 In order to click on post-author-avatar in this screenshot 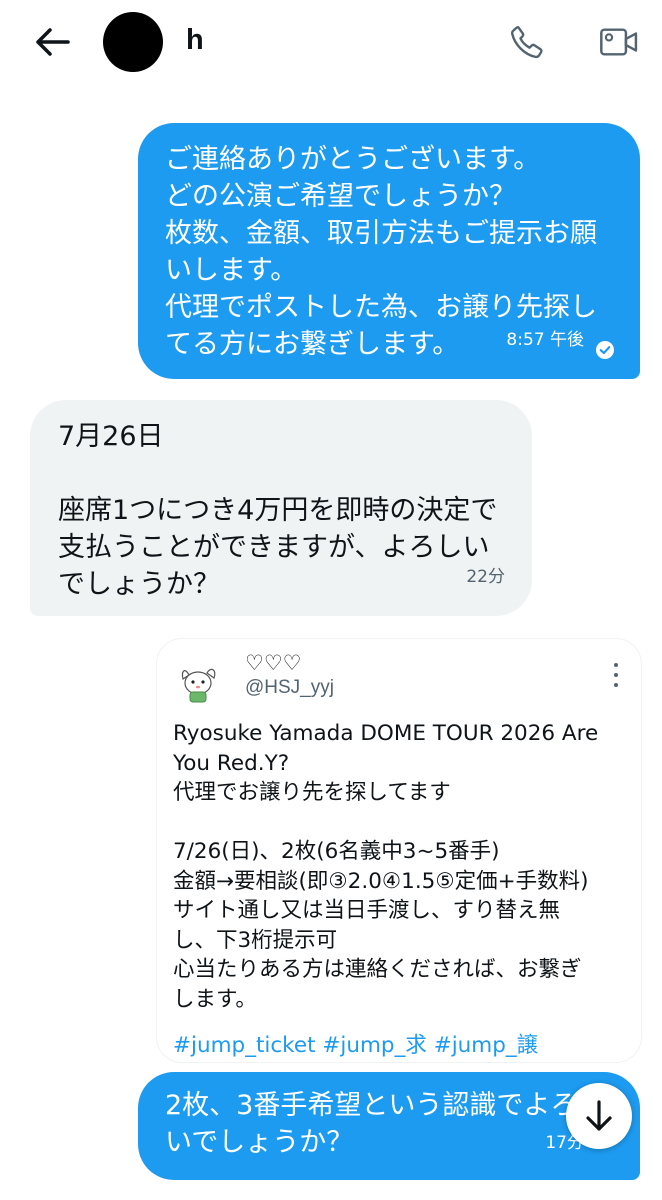, I will do `click(199, 683)`.